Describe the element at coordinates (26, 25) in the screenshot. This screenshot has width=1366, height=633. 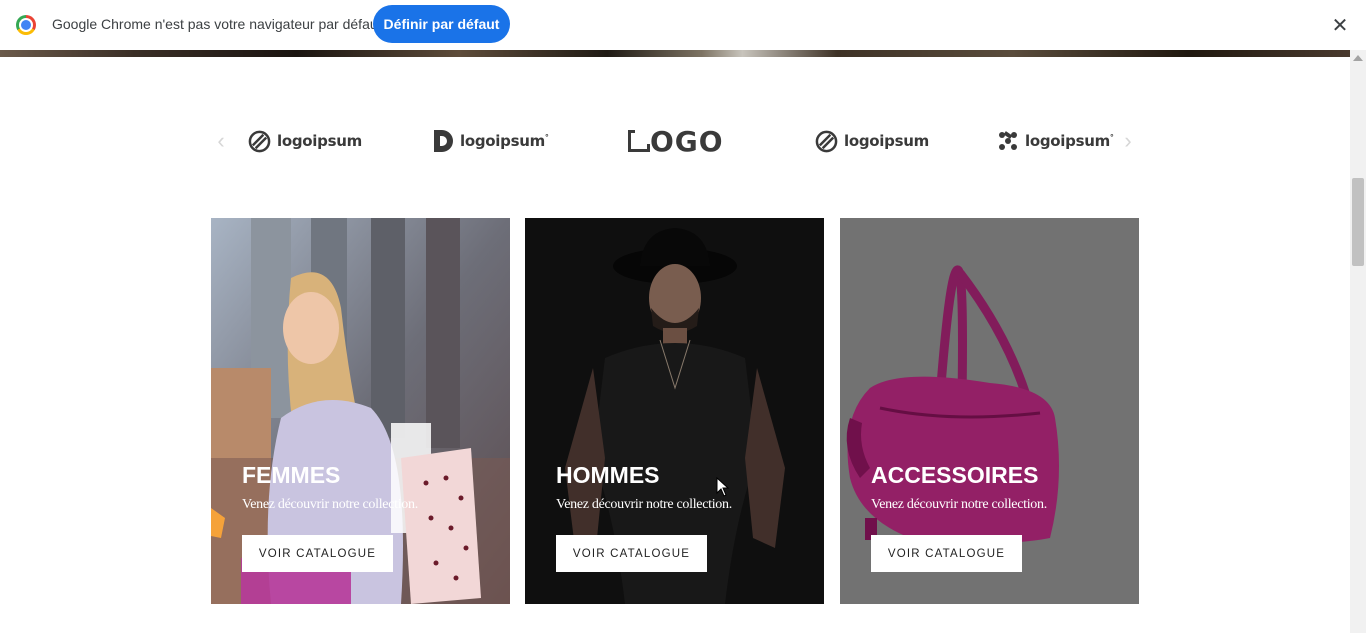
I see `chrome-logo-icon` at that location.